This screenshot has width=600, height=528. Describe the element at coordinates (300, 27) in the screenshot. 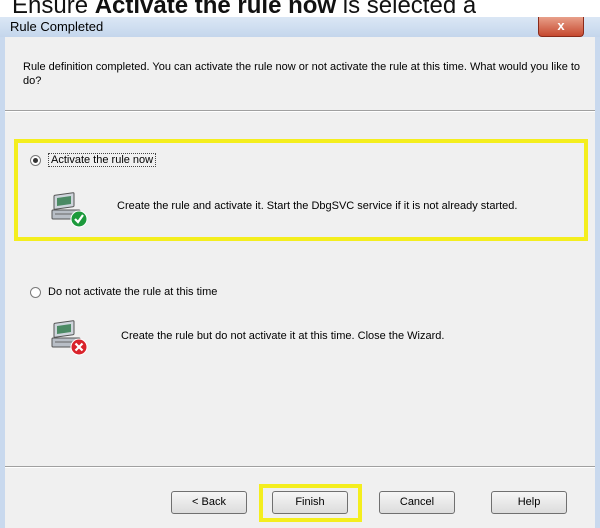

I see `title-bar: Rule Completed x` at that location.